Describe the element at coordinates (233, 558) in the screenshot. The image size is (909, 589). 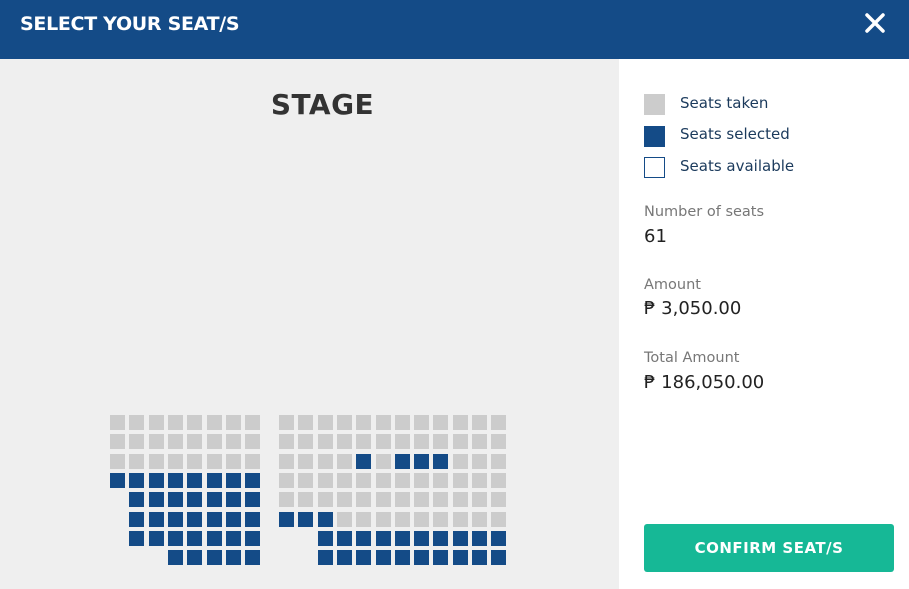
I see `seat-left-r8-c7` at that location.